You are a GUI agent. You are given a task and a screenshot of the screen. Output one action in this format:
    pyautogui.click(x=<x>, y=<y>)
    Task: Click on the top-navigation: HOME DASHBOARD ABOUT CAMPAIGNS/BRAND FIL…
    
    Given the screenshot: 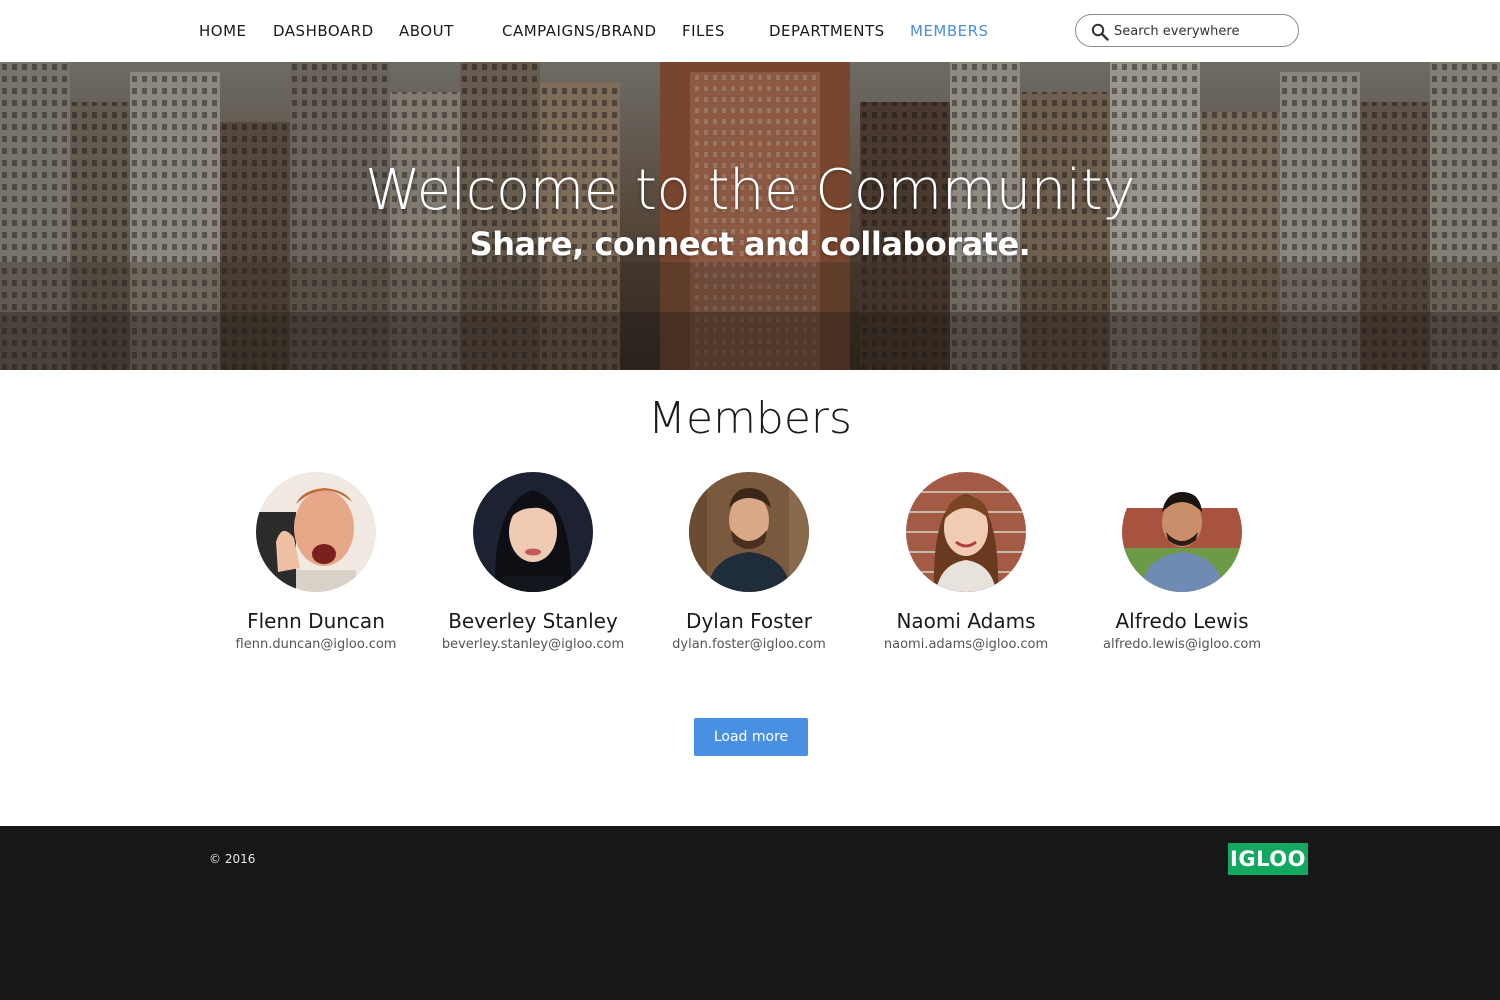 What is the action you would take?
    pyautogui.click(x=750, y=31)
    